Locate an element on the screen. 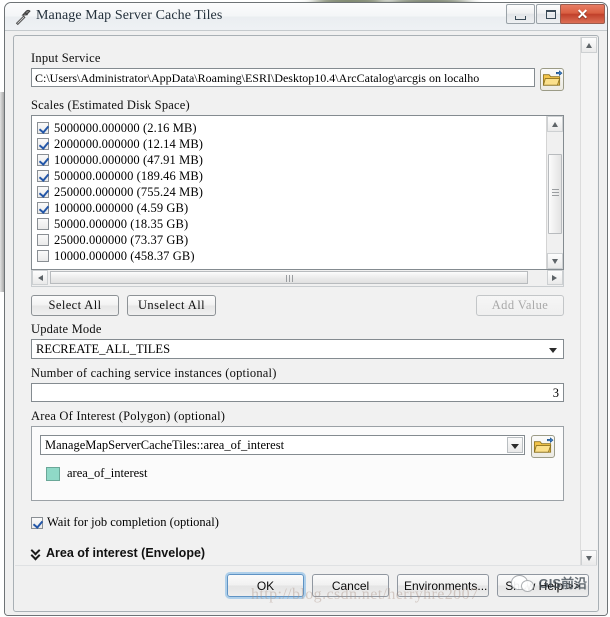 Image resolution: width=610 pixels, height=617 pixels. dialog-scroll-up-button is located at coordinates (589, 45).